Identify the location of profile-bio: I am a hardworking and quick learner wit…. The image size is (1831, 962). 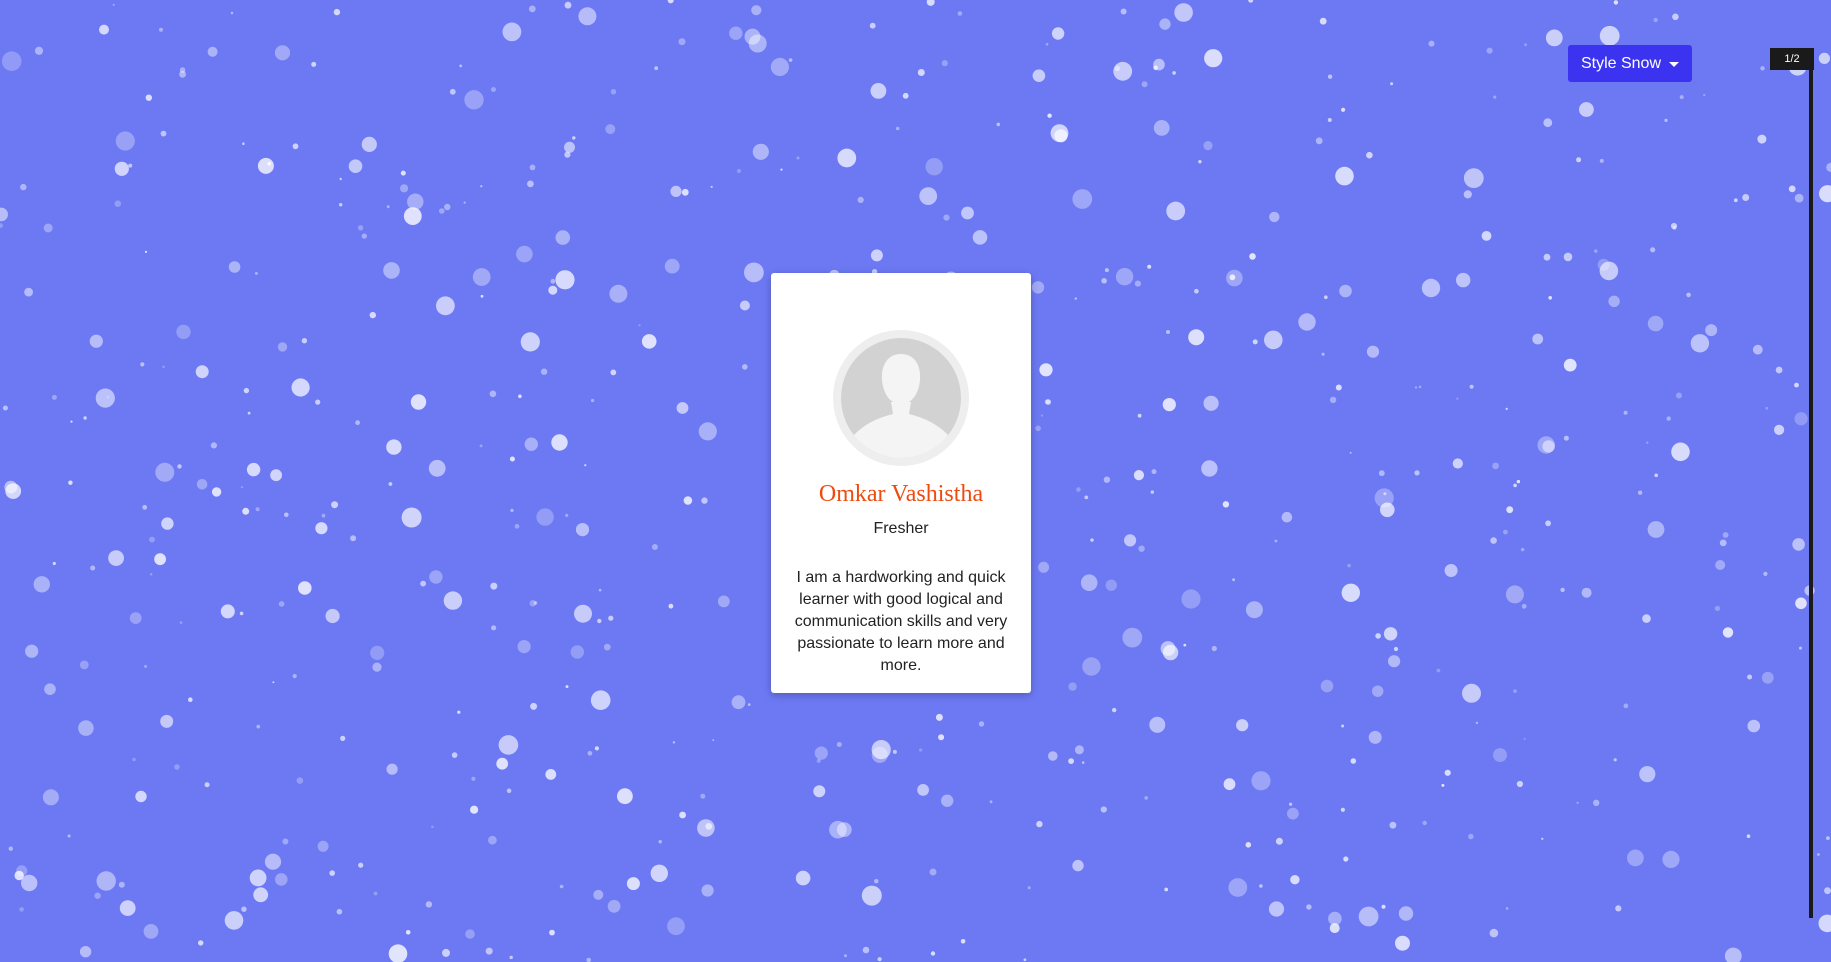
(901, 622).